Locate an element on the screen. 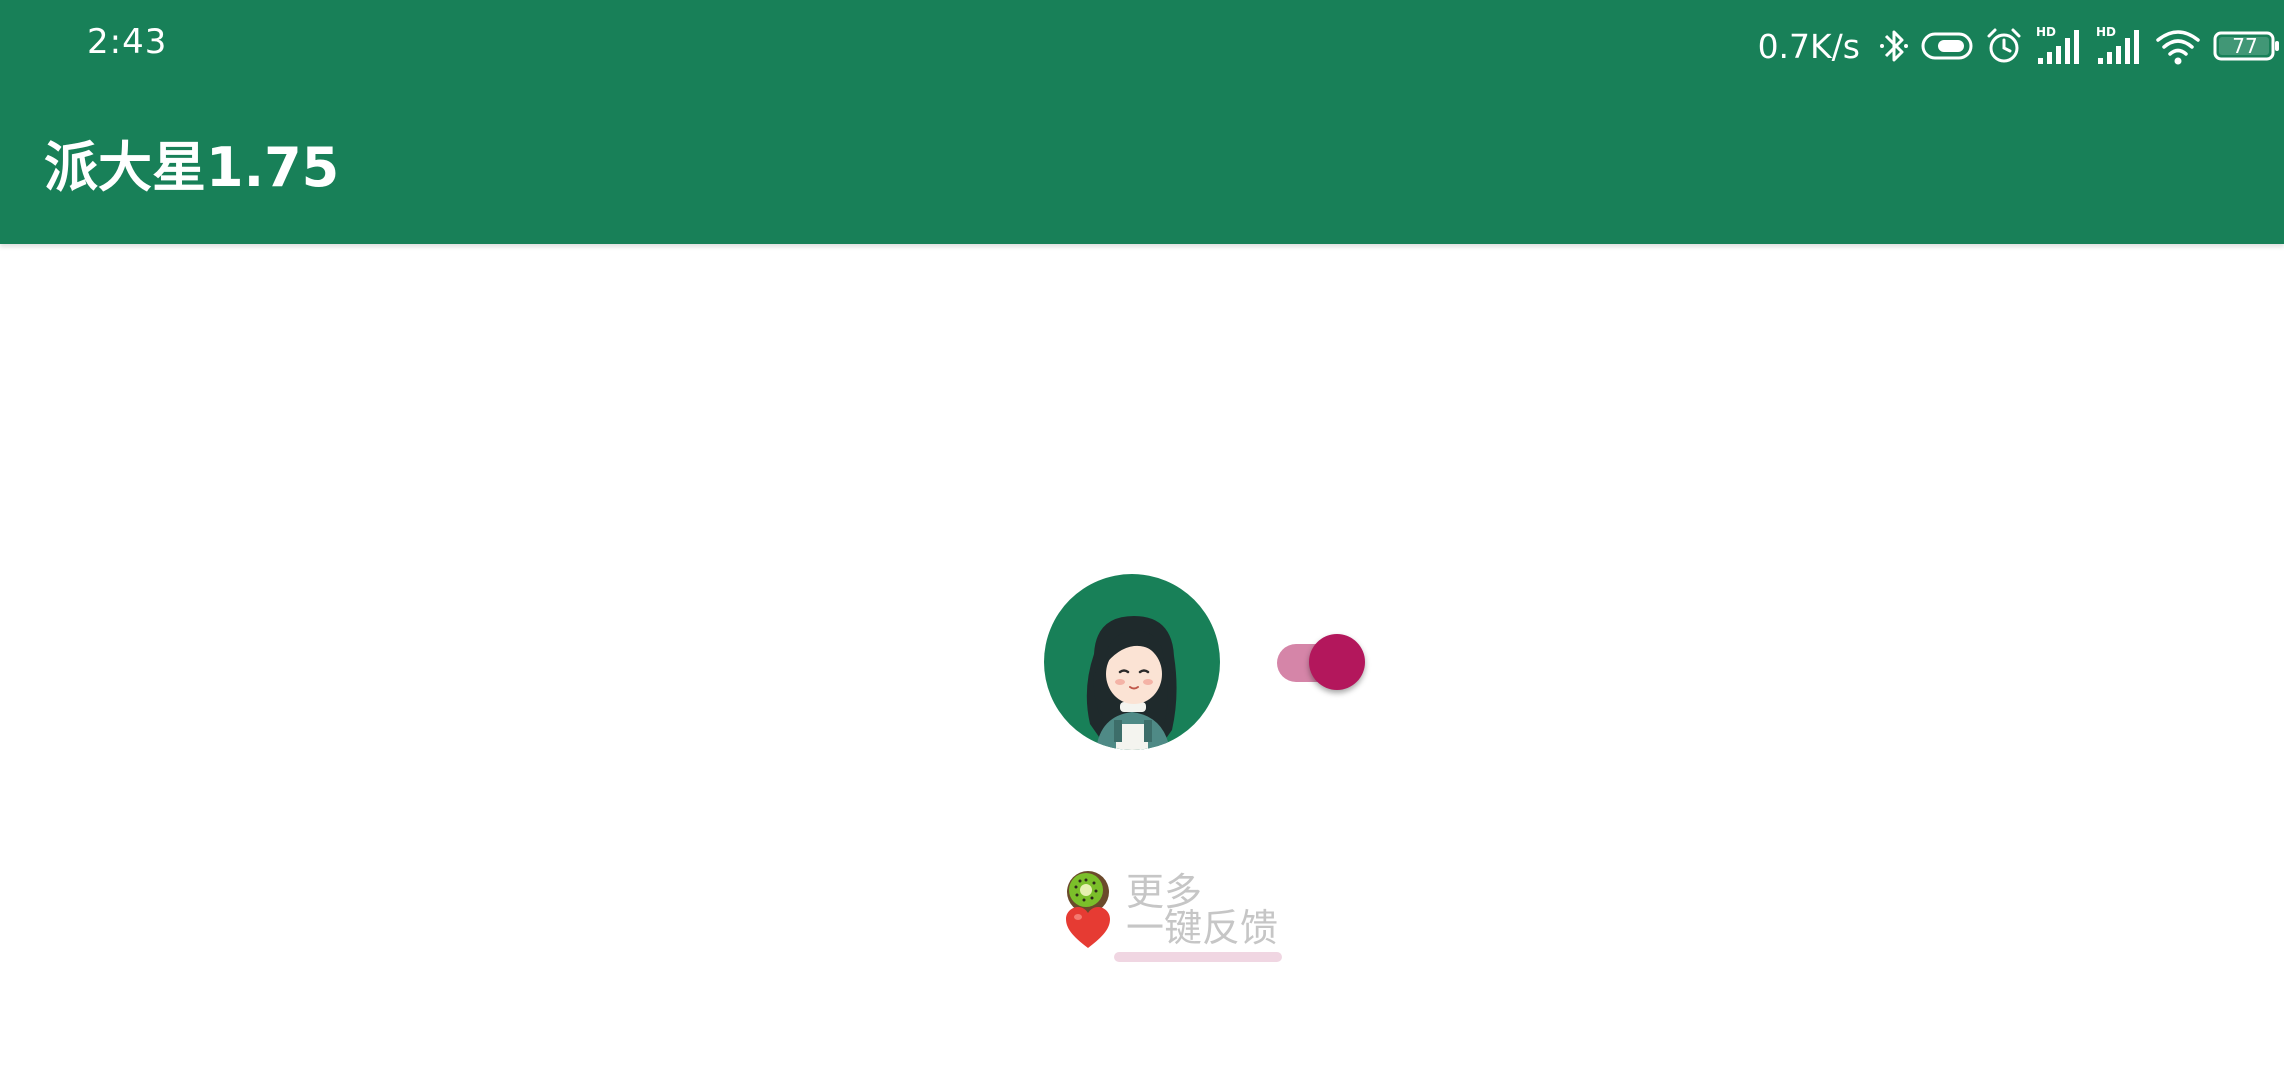 The height and width of the screenshot is (1080, 2284). status-time: 2:43 is located at coordinates (127, 42).